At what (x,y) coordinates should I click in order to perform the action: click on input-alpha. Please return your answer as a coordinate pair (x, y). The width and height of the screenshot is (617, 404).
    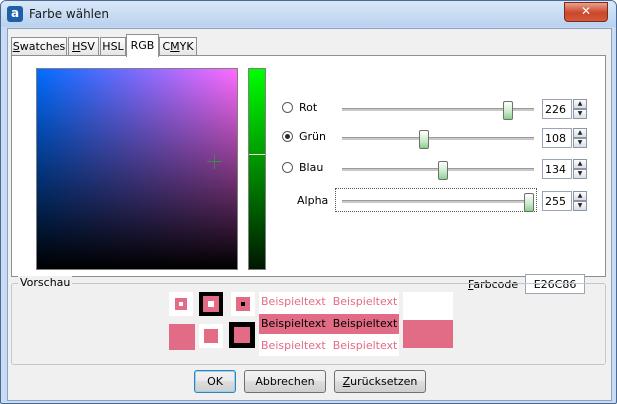
    Looking at the image, I should click on (557, 201).